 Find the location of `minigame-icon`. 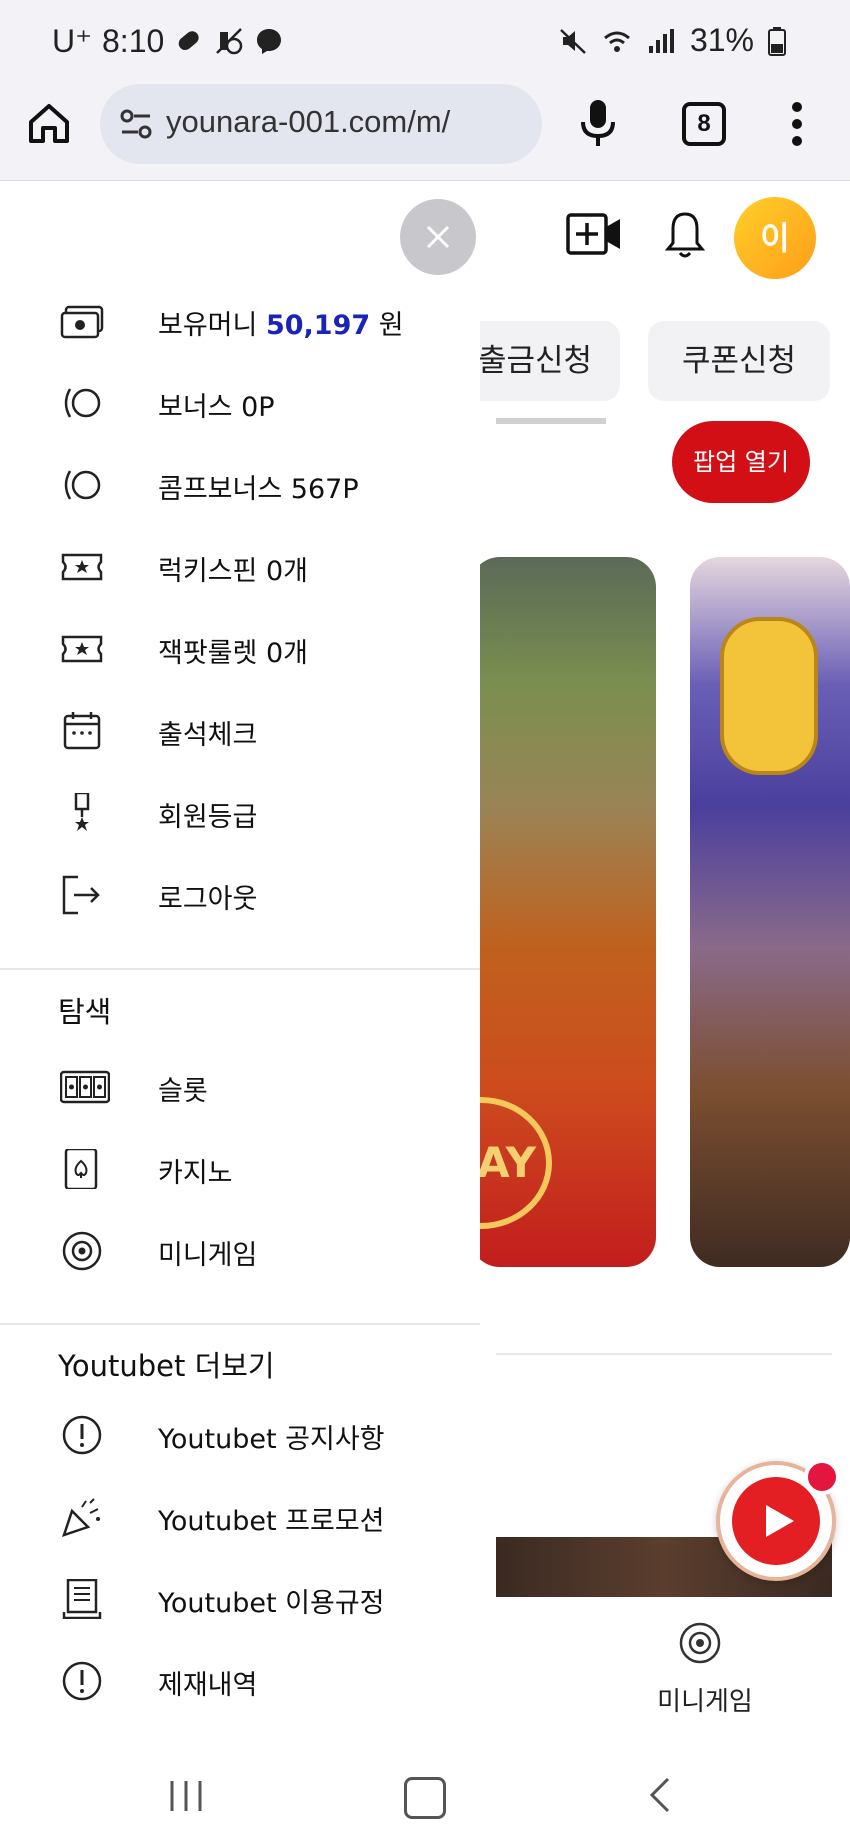

minigame-icon is located at coordinates (700, 1643).